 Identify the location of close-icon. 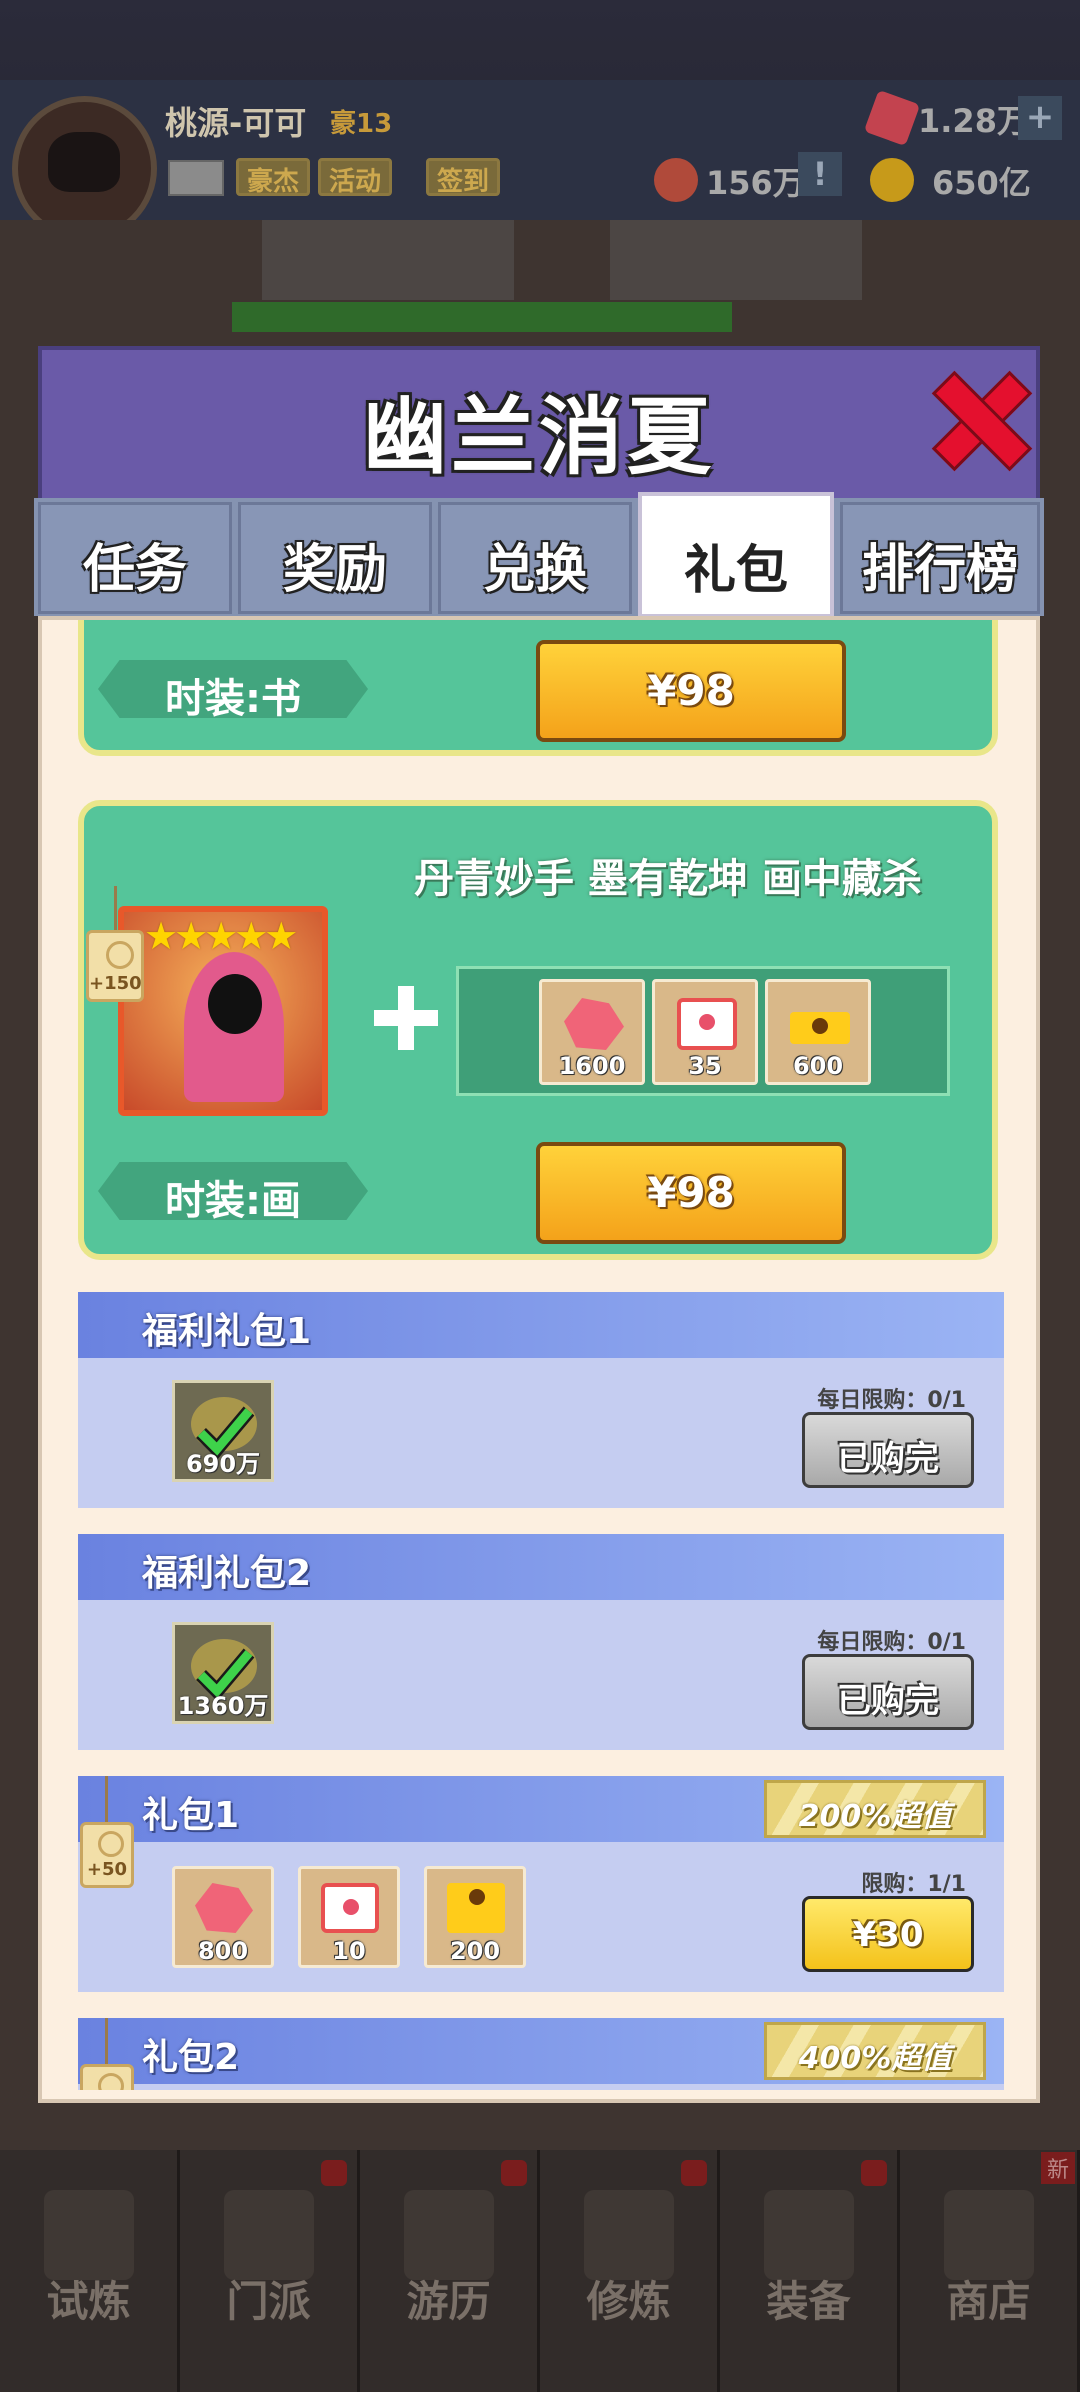
(978, 418).